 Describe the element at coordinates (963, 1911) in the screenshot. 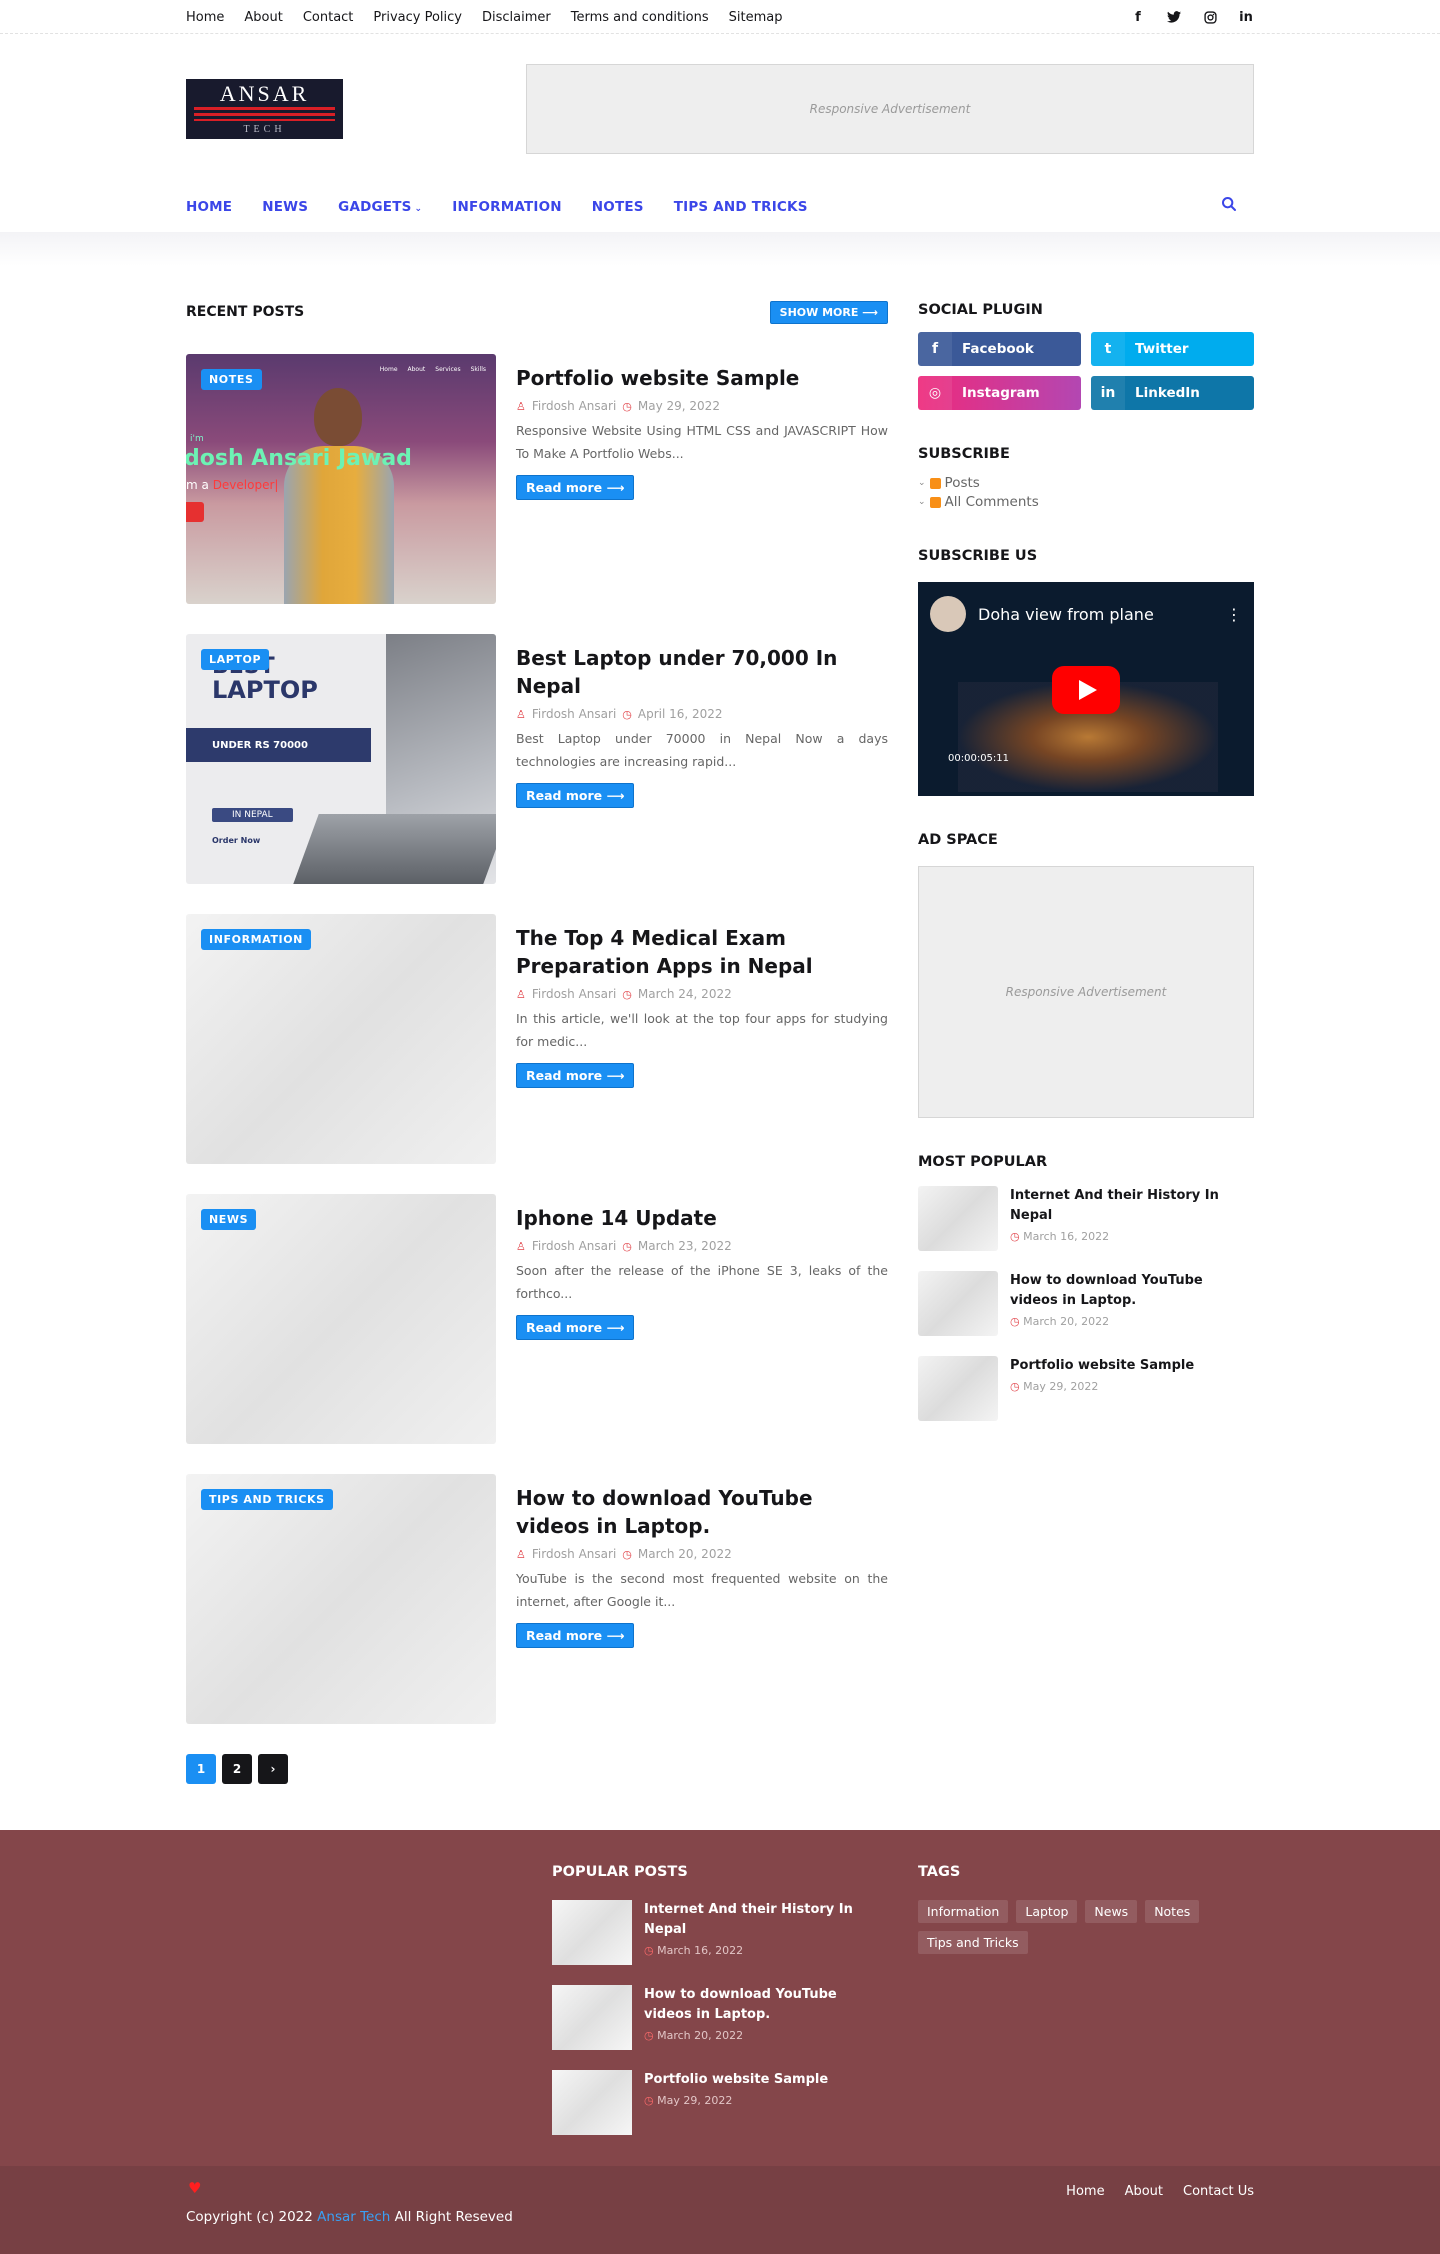

I see `tag-information: Information` at that location.